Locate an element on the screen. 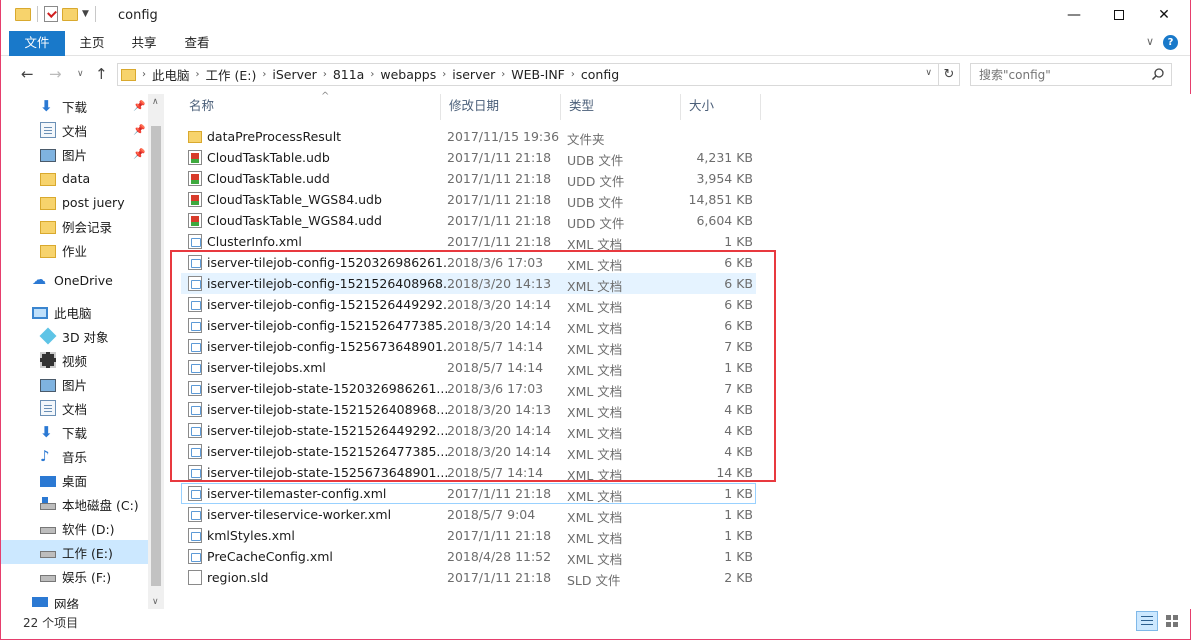  column-header-name: 名称 ^ is located at coordinates (311, 105).